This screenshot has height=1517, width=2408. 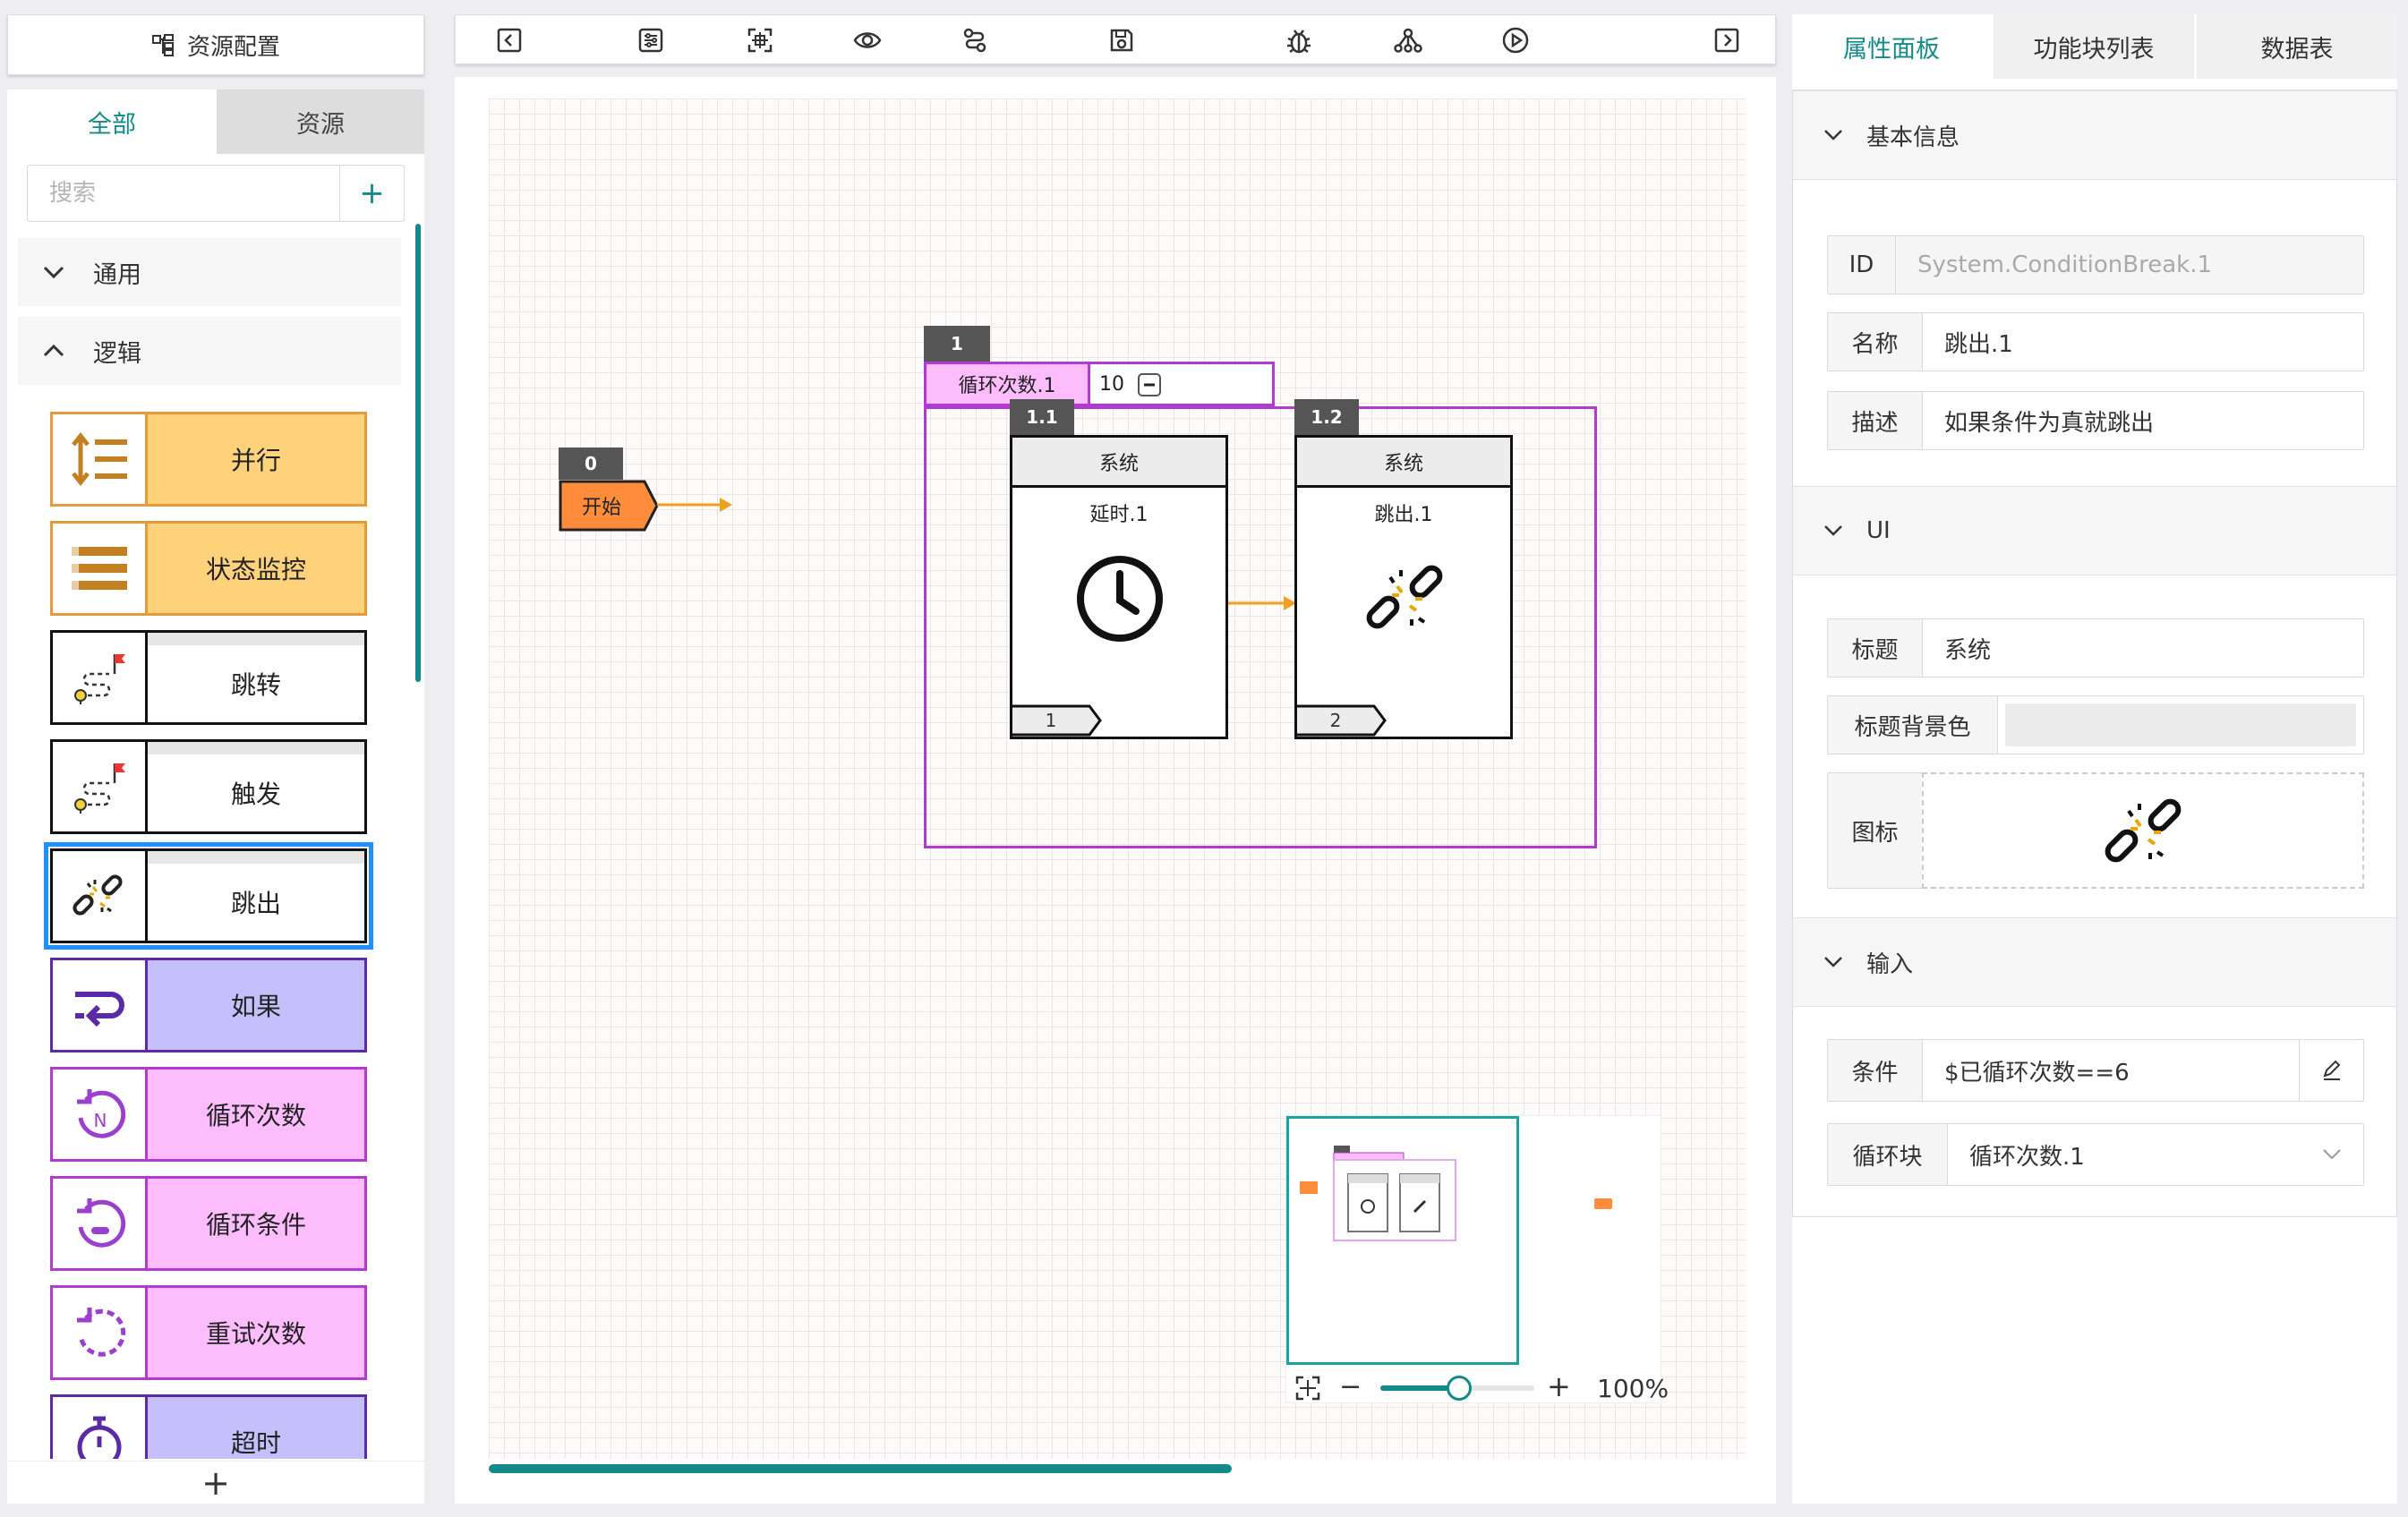 What do you see at coordinates (957, 344) in the screenshot?
I see `loop-node-tag: 1` at bounding box center [957, 344].